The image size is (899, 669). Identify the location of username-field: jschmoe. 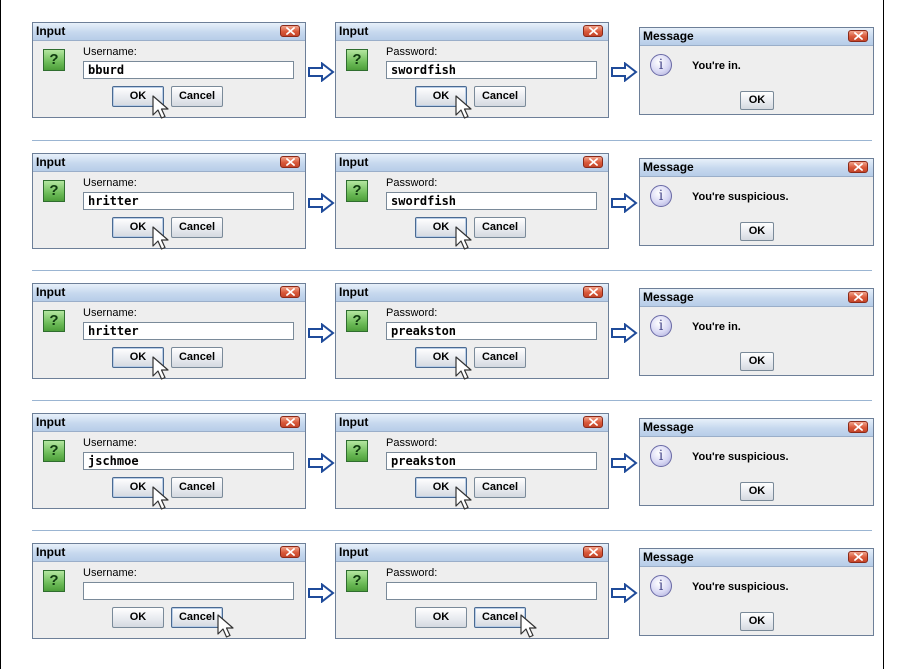
(188, 461).